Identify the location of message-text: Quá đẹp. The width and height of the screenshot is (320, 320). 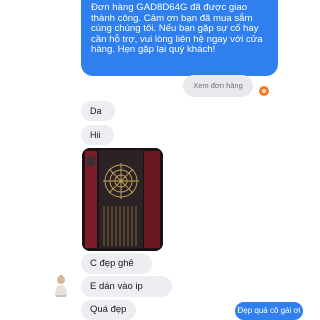
(108, 309).